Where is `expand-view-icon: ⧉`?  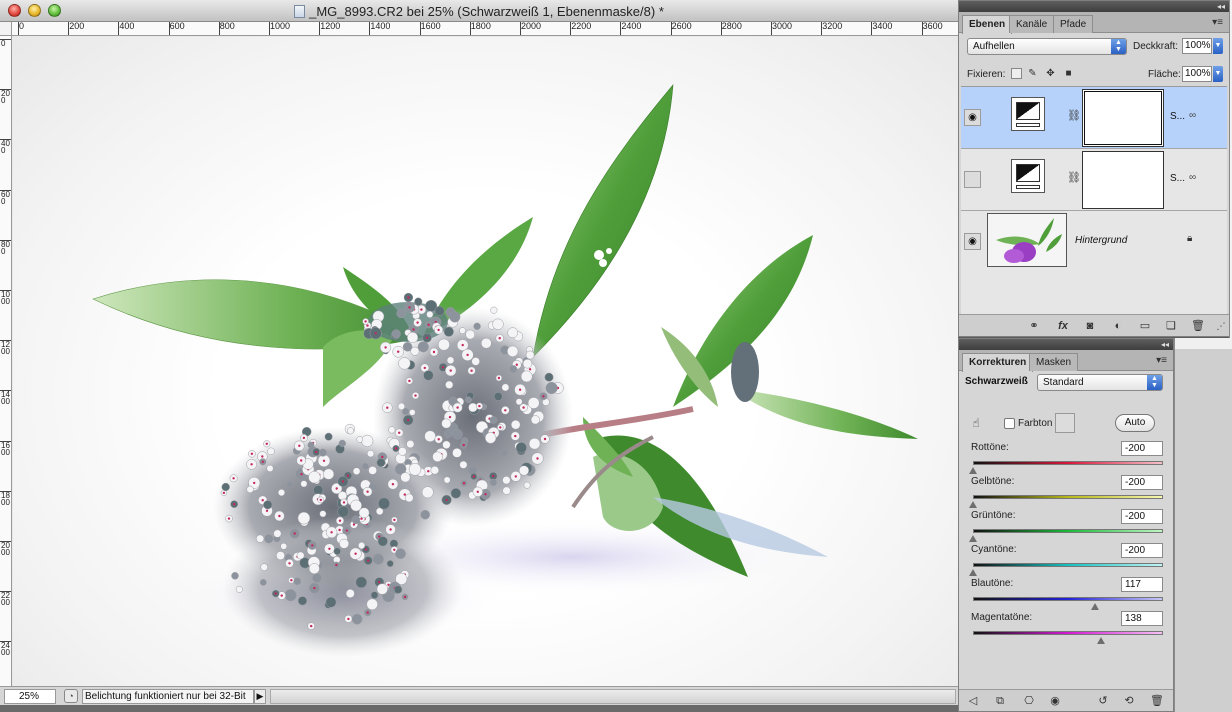
expand-view-icon: ⧉ is located at coordinates (1000, 701).